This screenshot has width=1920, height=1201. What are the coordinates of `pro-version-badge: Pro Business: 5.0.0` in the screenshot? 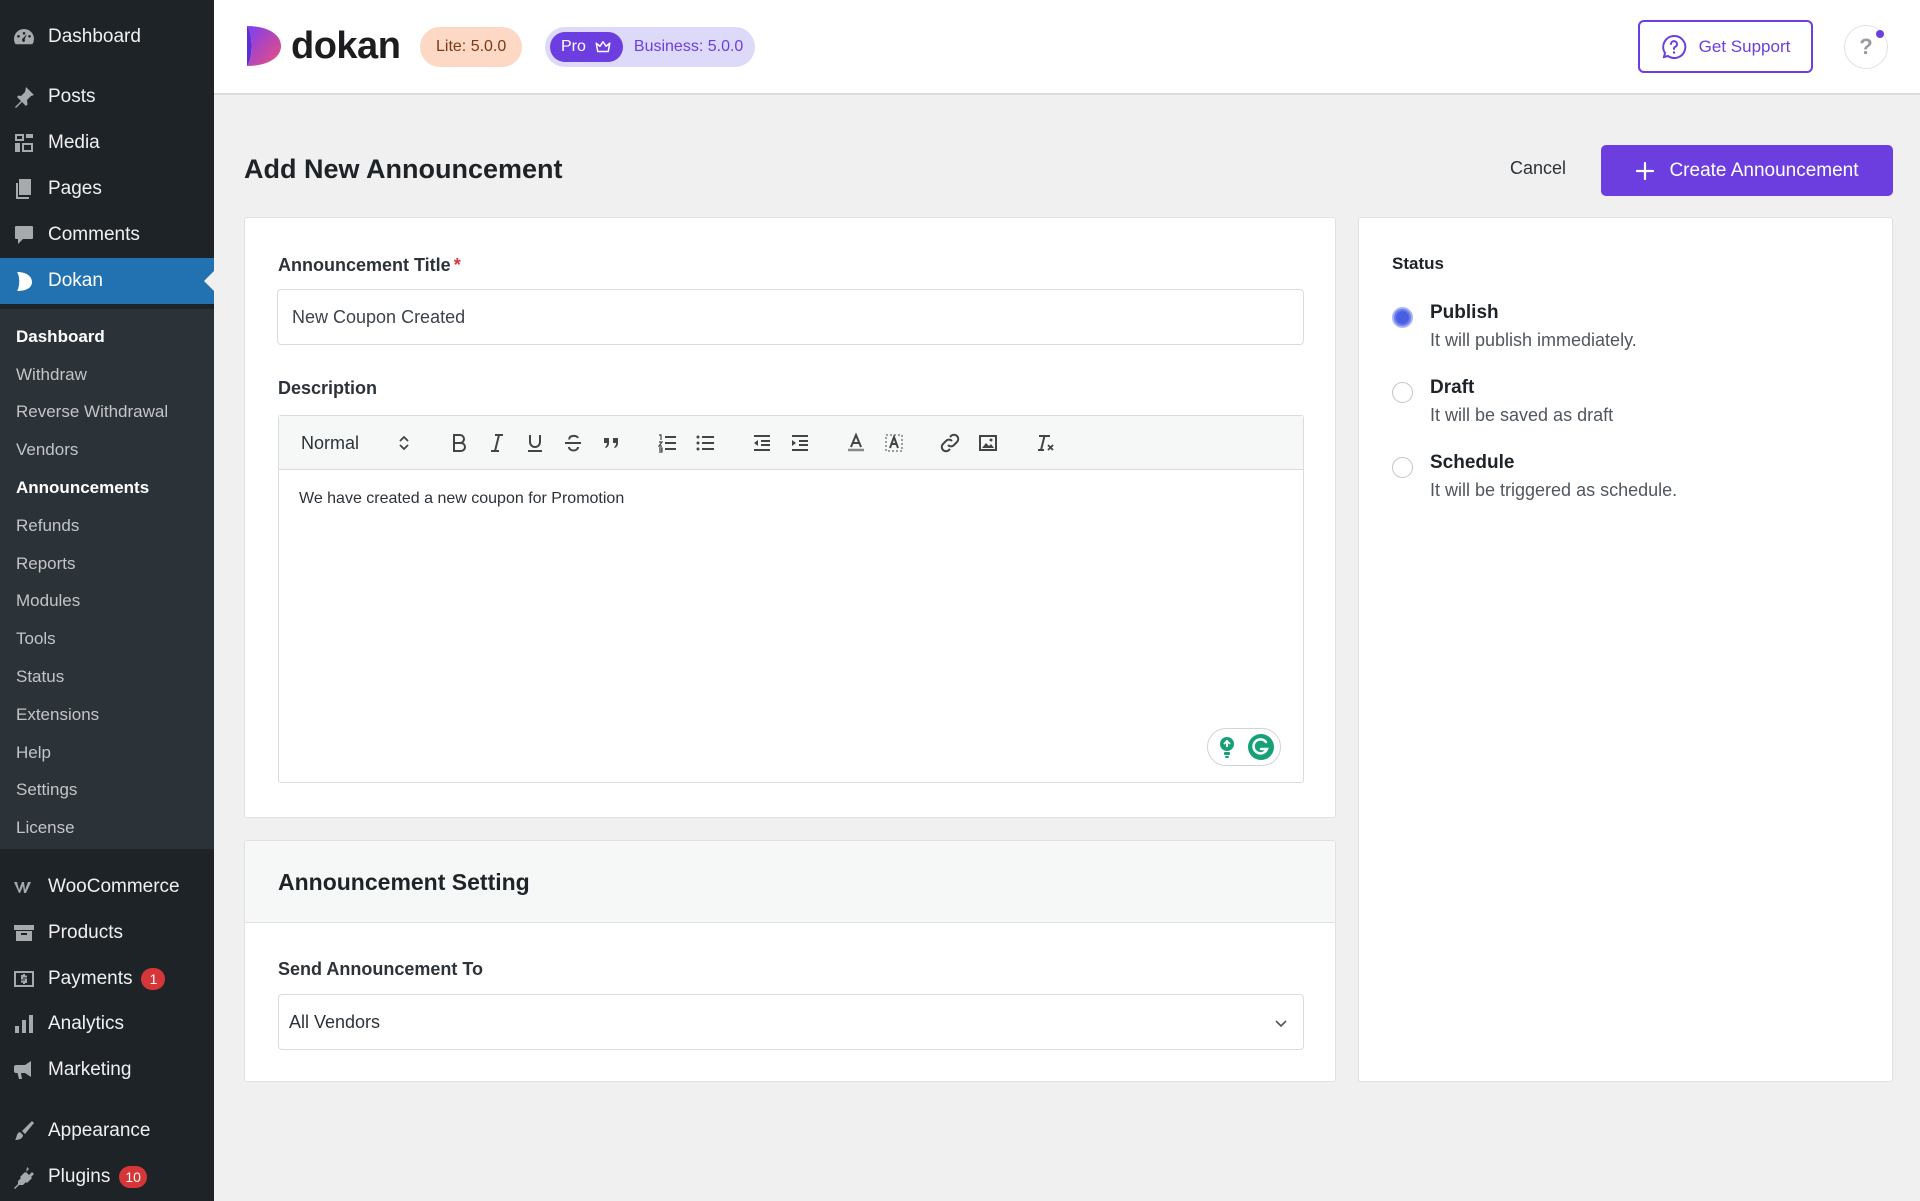 It's located at (650, 47).